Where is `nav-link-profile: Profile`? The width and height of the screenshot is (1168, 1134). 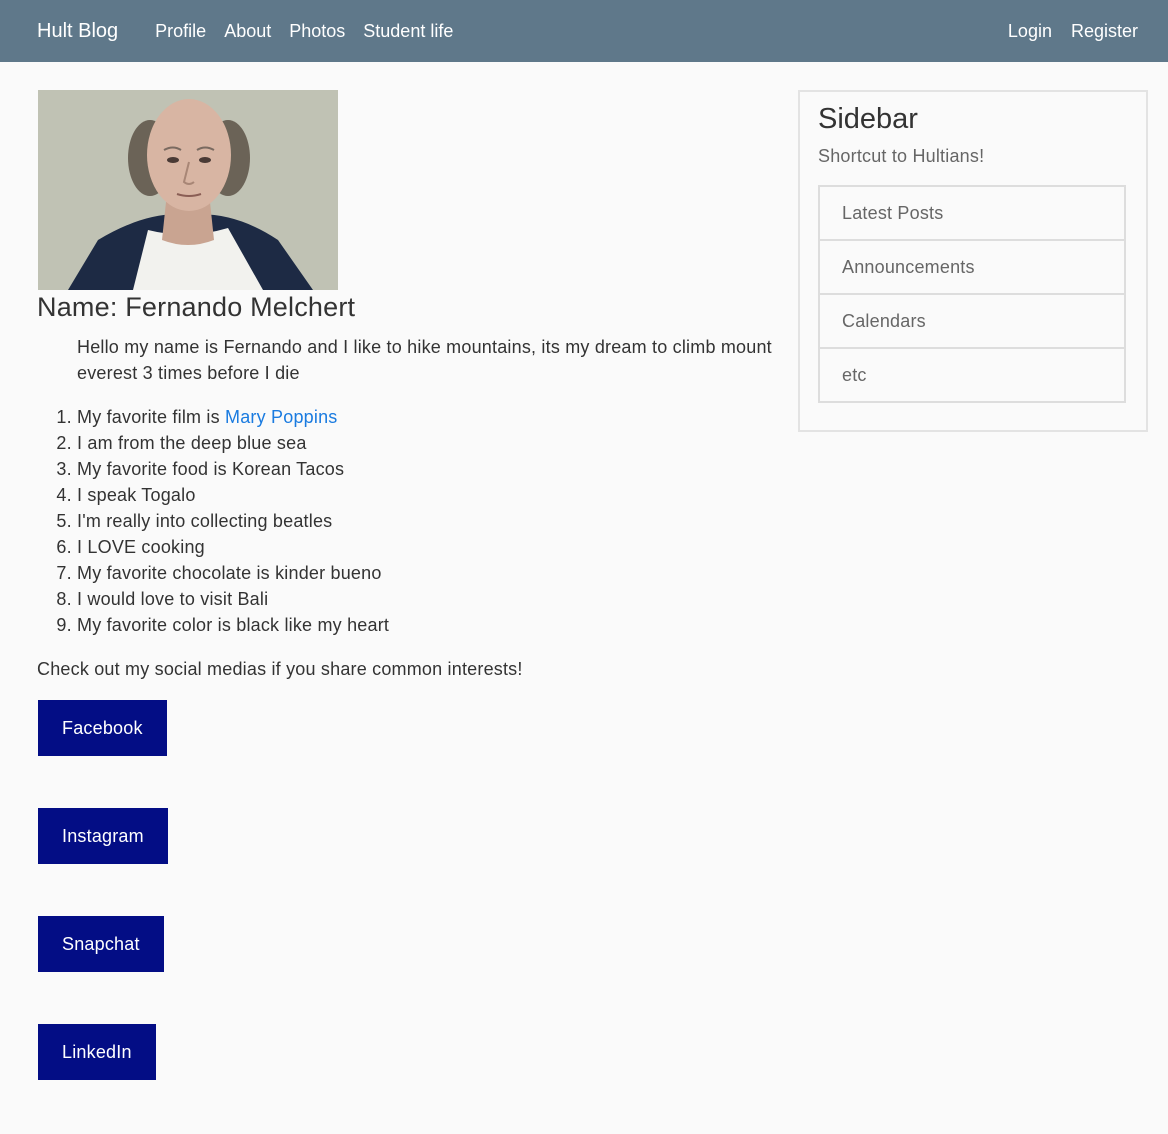 nav-link-profile: Profile is located at coordinates (180, 31).